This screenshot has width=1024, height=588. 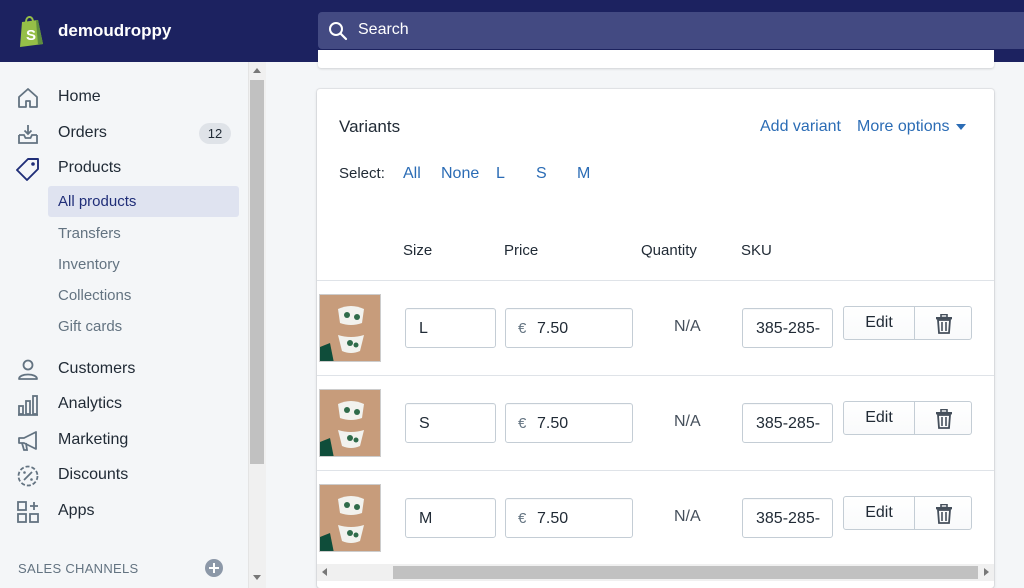 What do you see at coordinates (128, 98) in the screenshot?
I see `sidebar-item-home: Home` at bounding box center [128, 98].